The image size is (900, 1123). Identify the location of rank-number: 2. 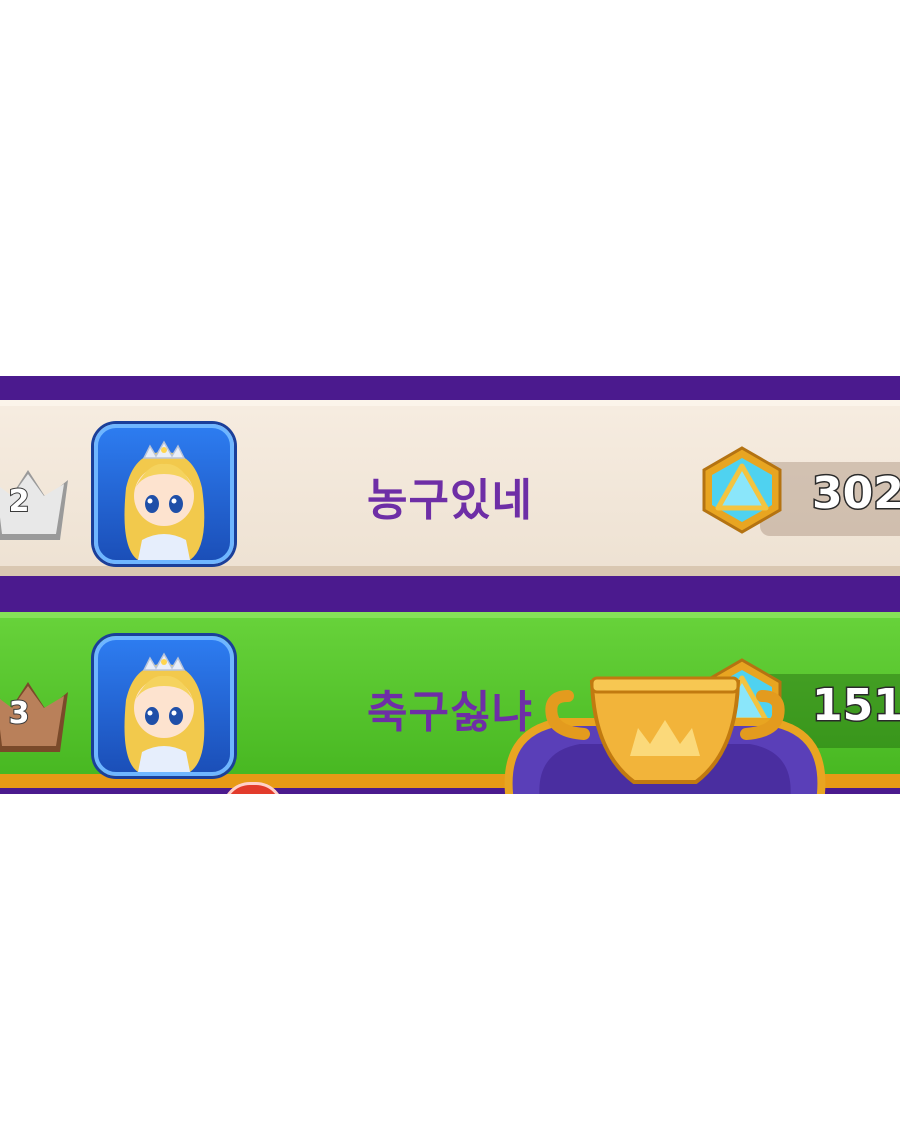
(19, 501).